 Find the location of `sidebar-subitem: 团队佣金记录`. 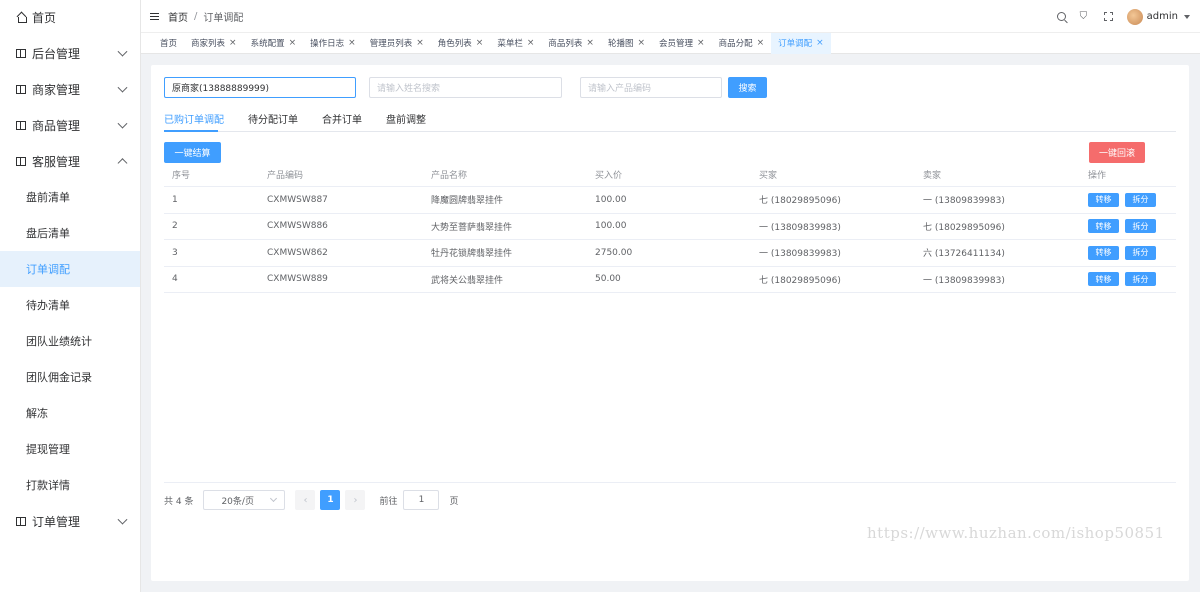

sidebar-subitem: 团队佣金记录 is located at coordinates (70, 377).